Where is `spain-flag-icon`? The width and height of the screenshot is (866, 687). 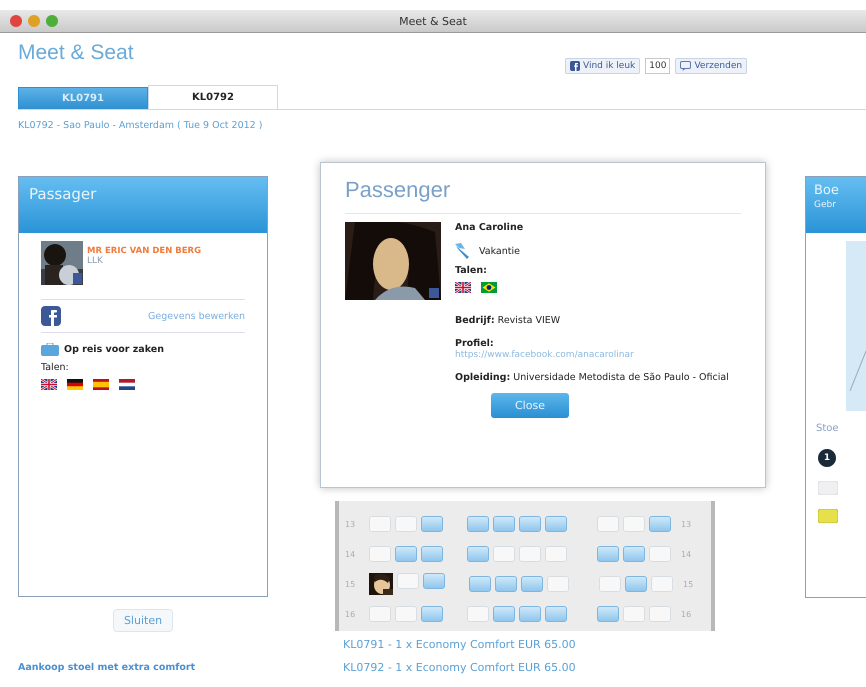 spain-flag-icon is located at coordinates (101, 384).